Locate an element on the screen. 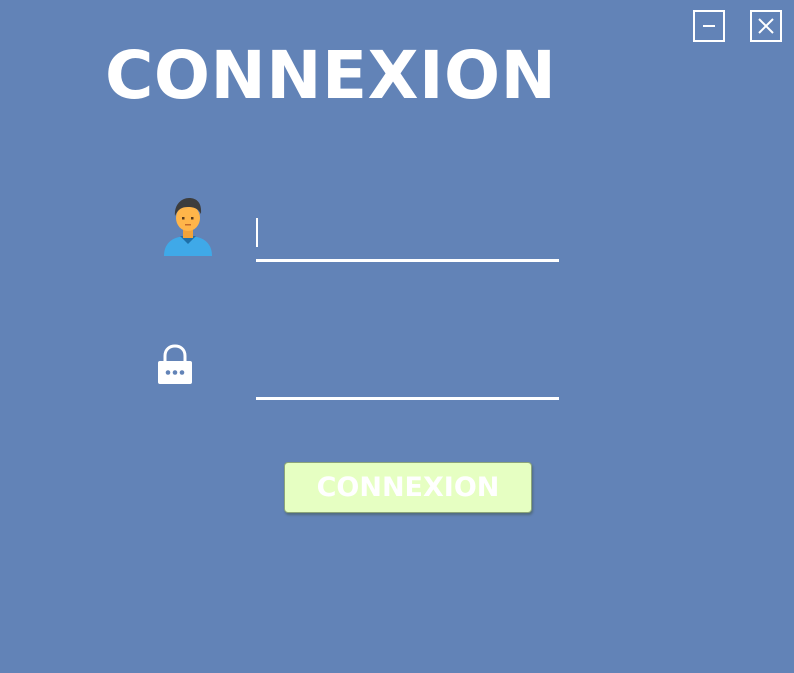 The width and height of the screenshot is (794, 673). login-button: CONNEXION is located at coordinates (408, 487).